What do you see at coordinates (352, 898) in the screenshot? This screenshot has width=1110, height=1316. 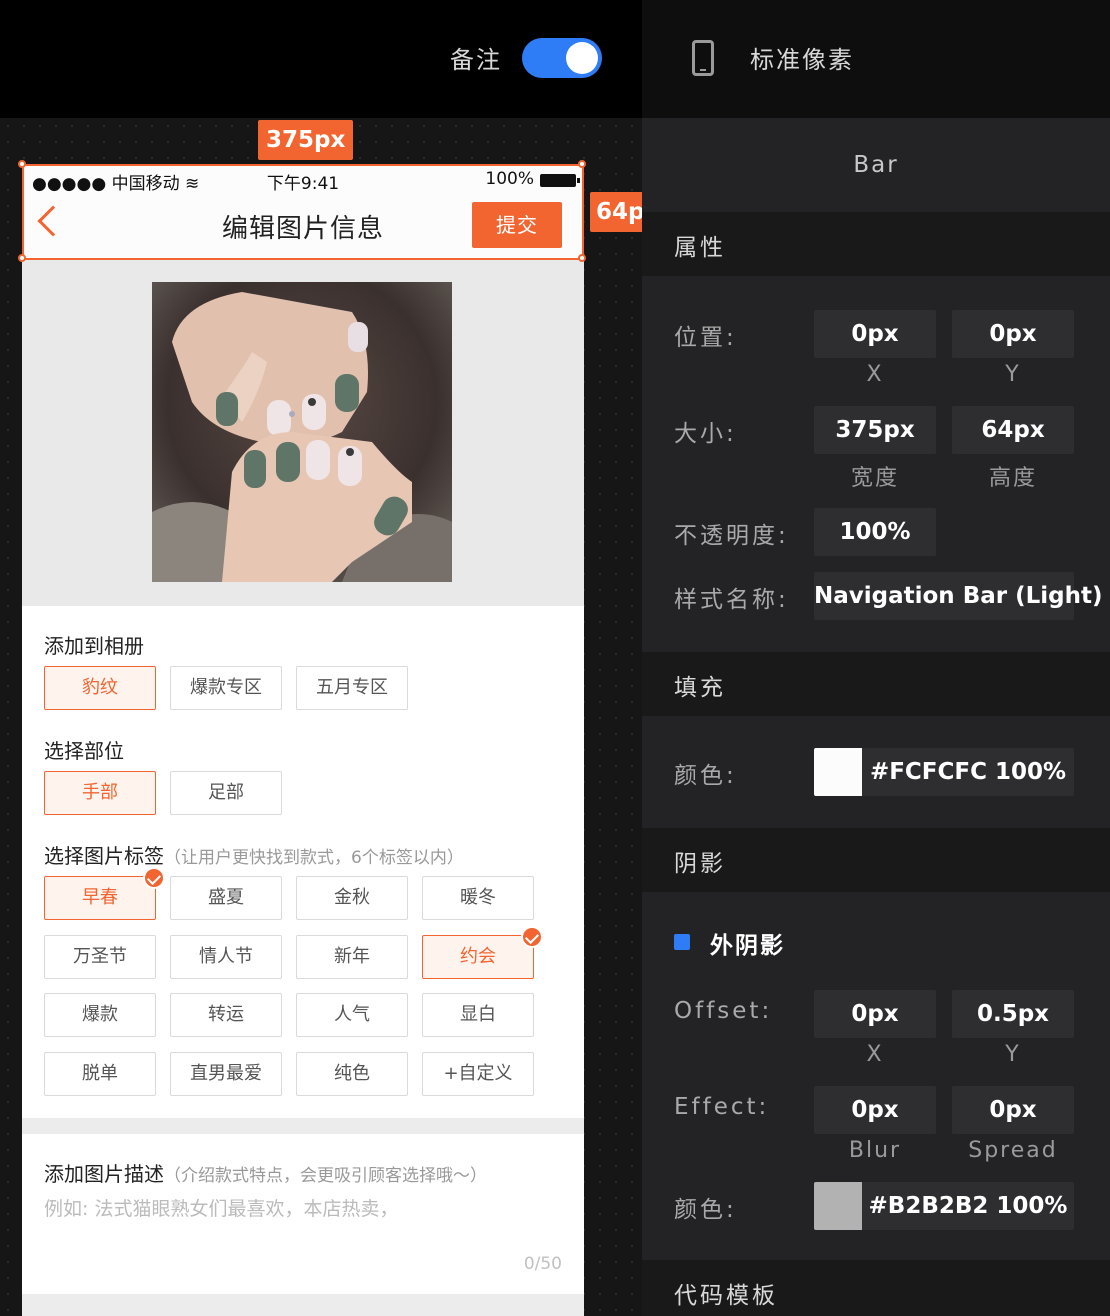 I see `label-tag: 金秋` at bounding box center [352, 898].